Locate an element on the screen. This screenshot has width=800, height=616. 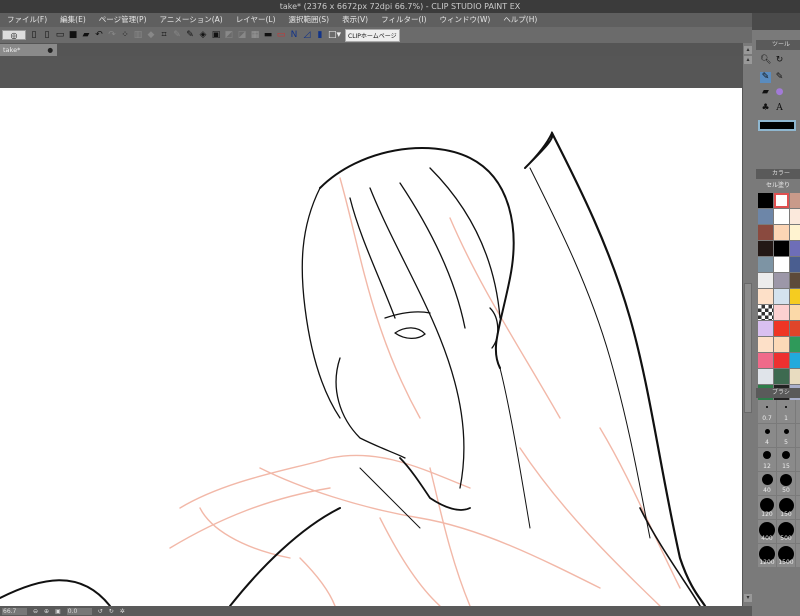
menu-file: ファイル(F) is located at coordinates (27, 20).